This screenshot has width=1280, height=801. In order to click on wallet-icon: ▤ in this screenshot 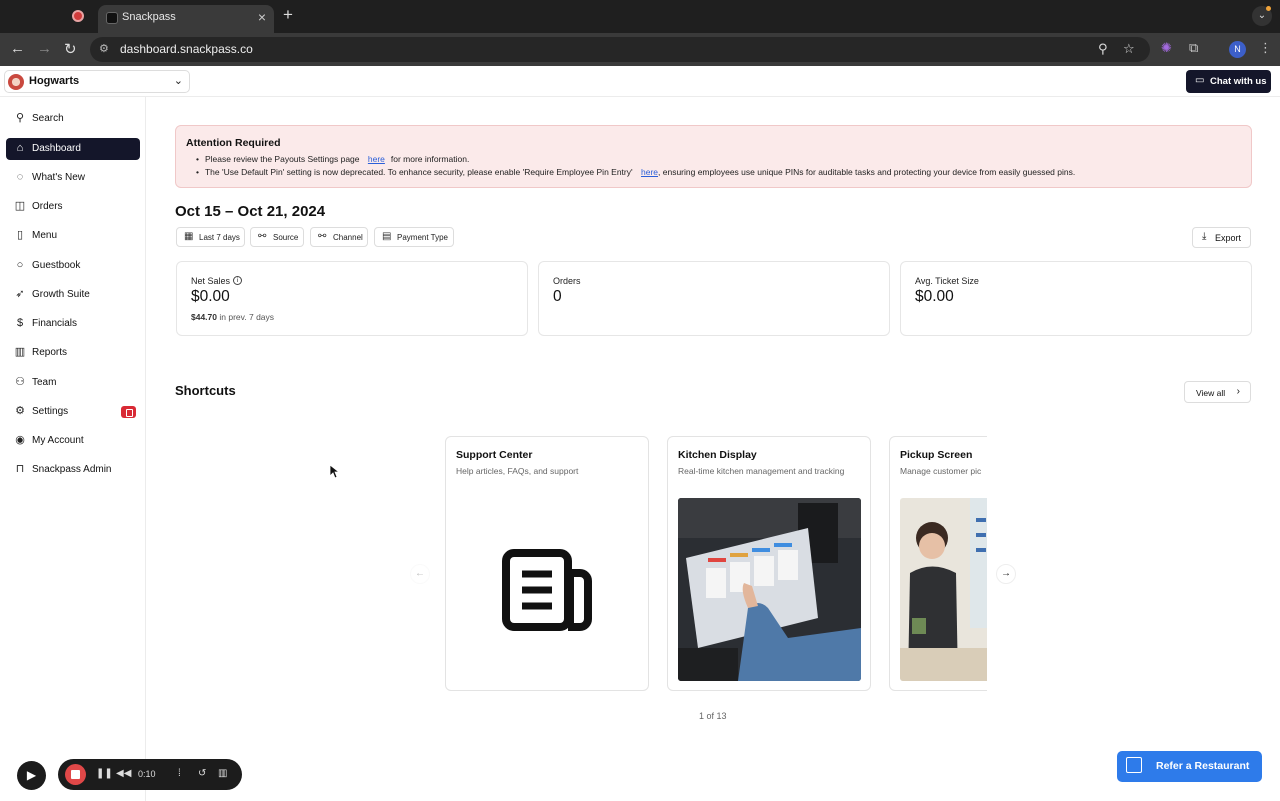, I will do `click(387, 236)`.